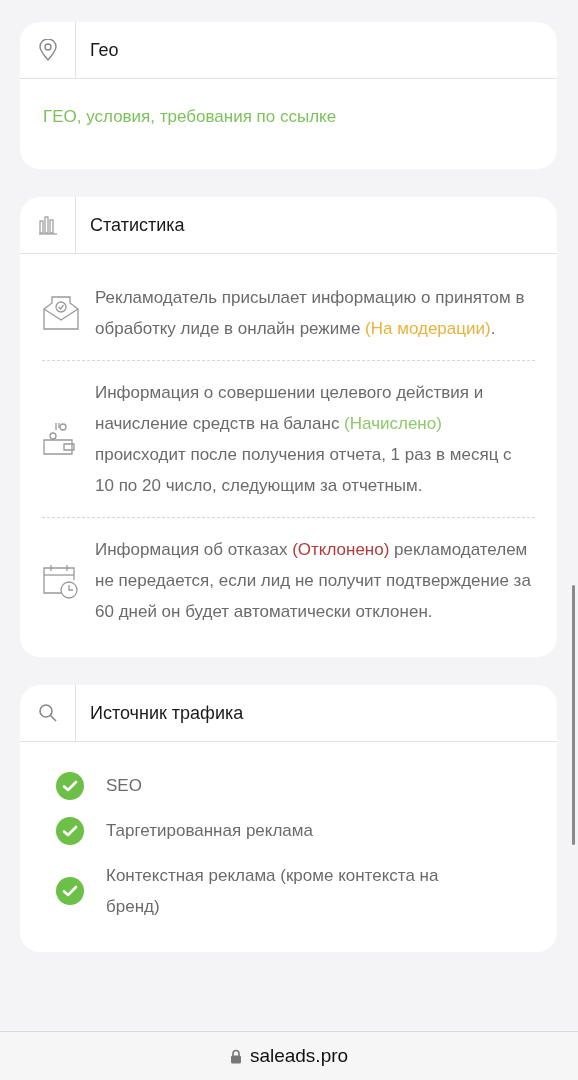 Image resolution: width=578 pixels, height=1080 pixels. What do you see at coordinates (47, 225) in the screenshot?
I see `bar-chart-icon` at bounding box center [47, 225].